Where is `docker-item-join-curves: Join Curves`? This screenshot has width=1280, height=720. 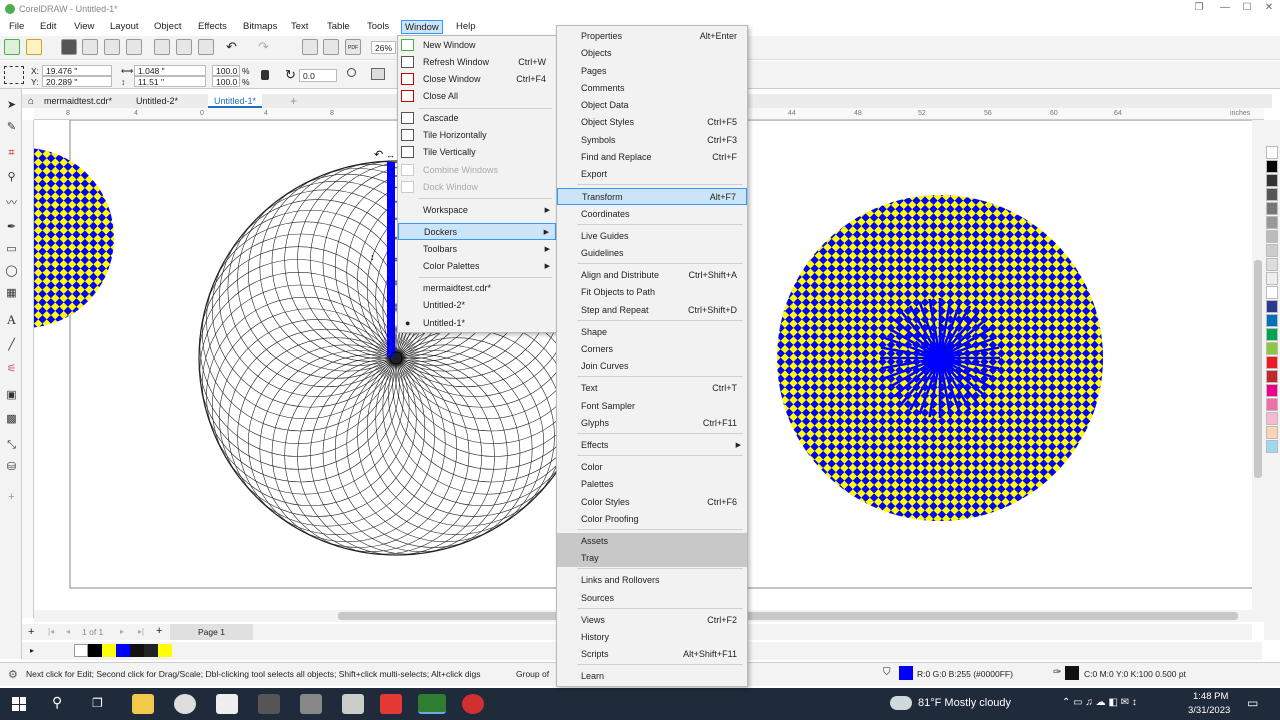
docker-item-join-curves: Join Curves is located at coordinates (652, 366).